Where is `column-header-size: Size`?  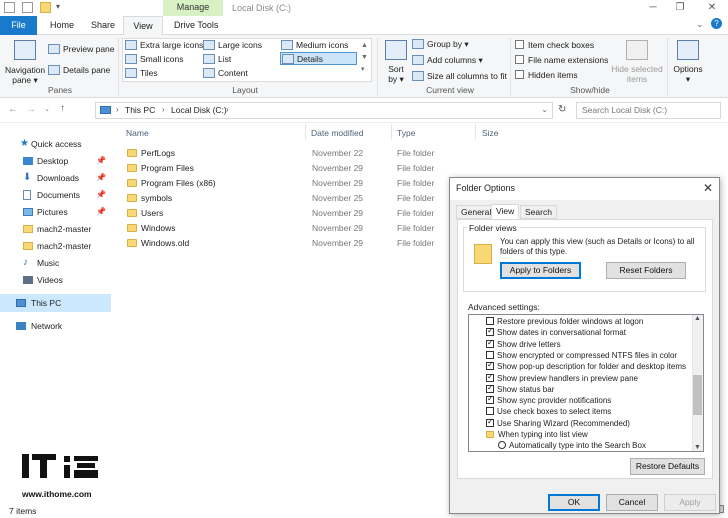 column-header-size: Size is located at coordinates (490, 133).